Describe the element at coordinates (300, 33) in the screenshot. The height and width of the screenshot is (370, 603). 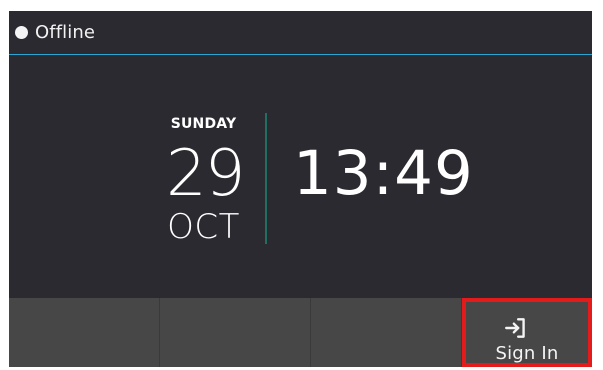
I see `status-bar: Offline` at that location.